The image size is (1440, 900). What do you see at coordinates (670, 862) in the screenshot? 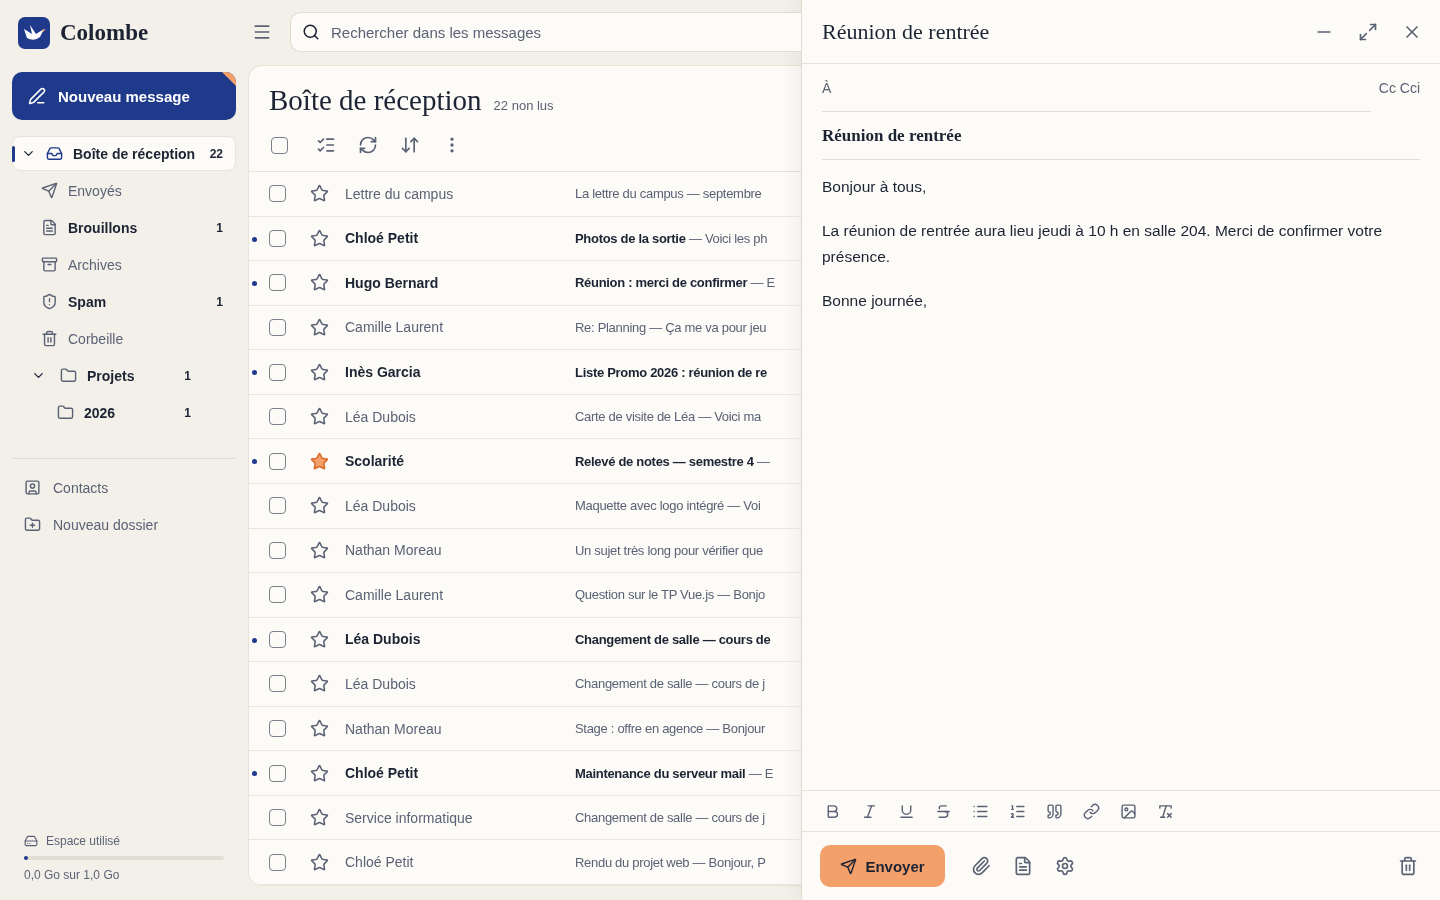
I see `message-subject: Rendu du projet web — Bonjour, P` at bounding box center [670, 862].